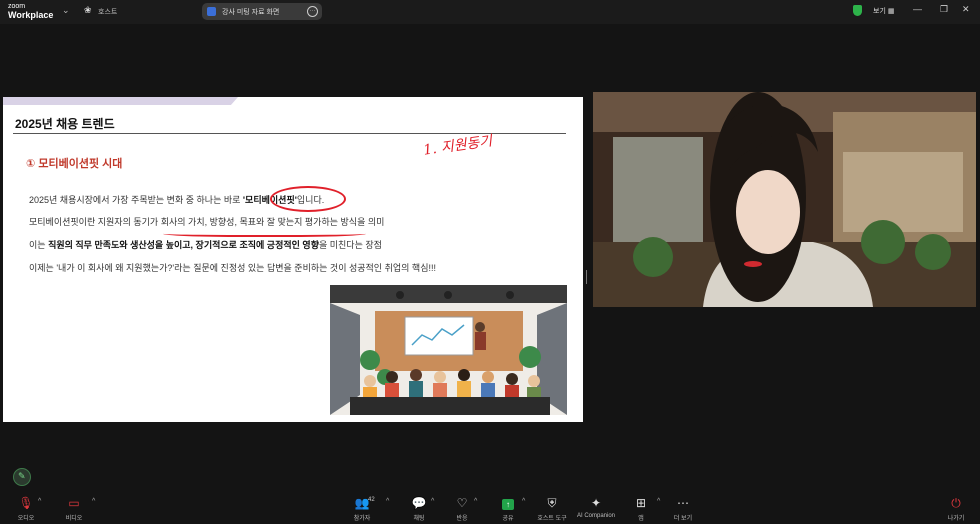  What do you see at coordinates (251, 12) in the screenshot?
I see `meeting-title: 강사 미팅 자료 화면` at bounding box center [251, 12].